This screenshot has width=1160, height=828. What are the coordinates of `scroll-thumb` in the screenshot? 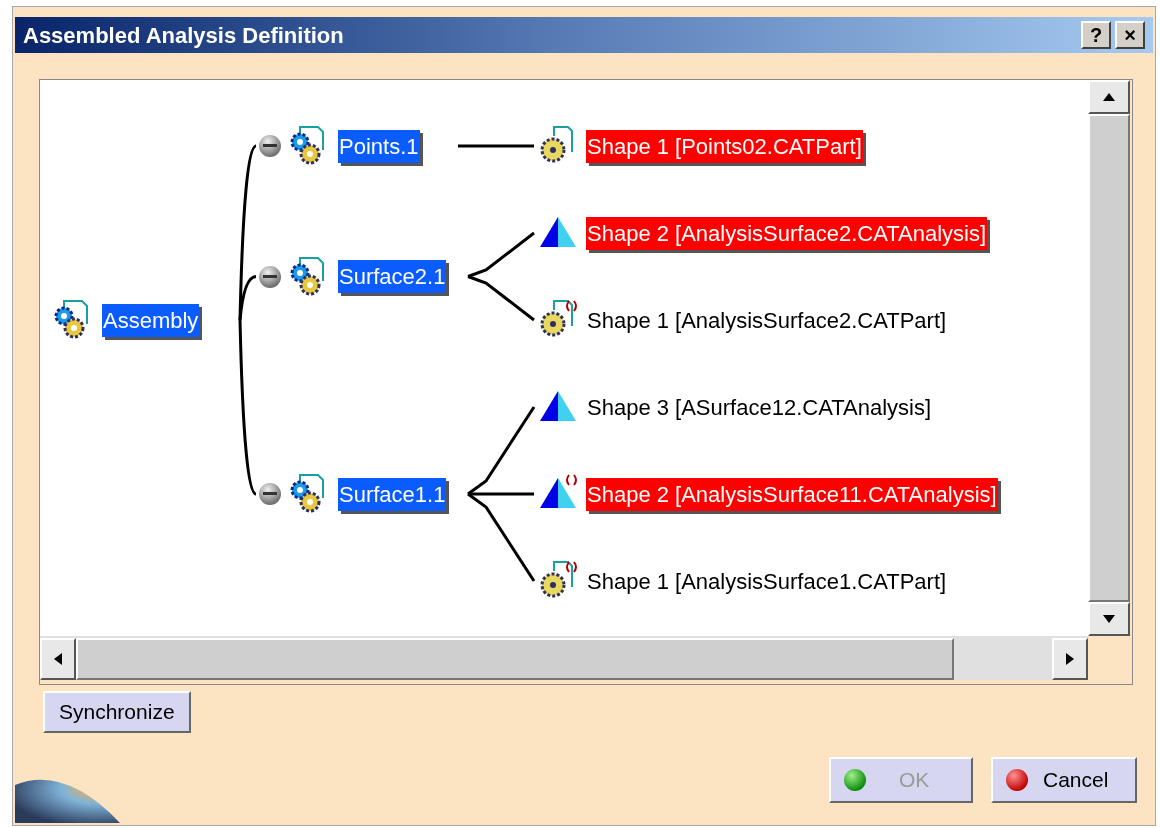 It's located at (515, 659).